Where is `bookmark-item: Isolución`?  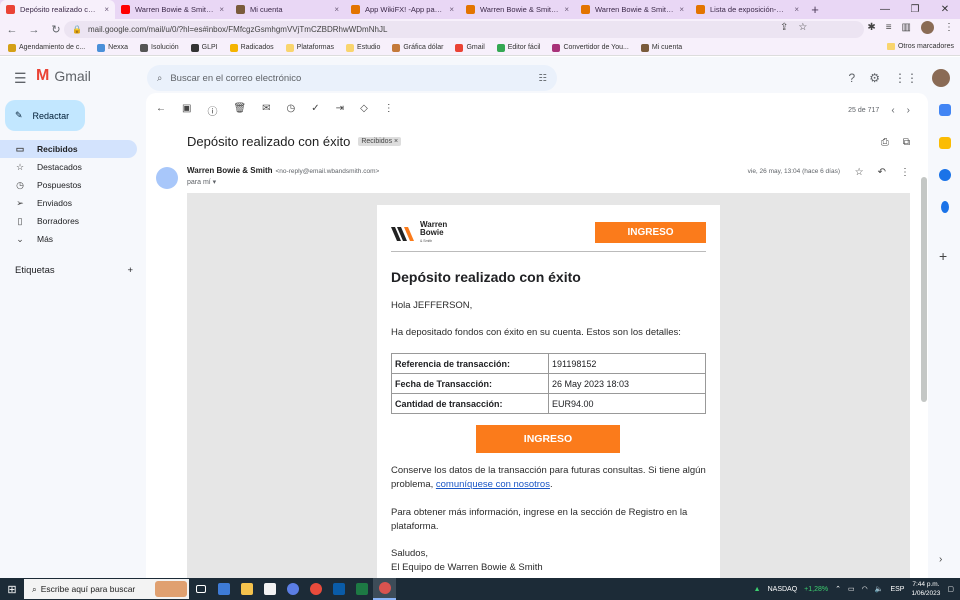
bookmark-item: Isolución is located at coordinates (159, 47).